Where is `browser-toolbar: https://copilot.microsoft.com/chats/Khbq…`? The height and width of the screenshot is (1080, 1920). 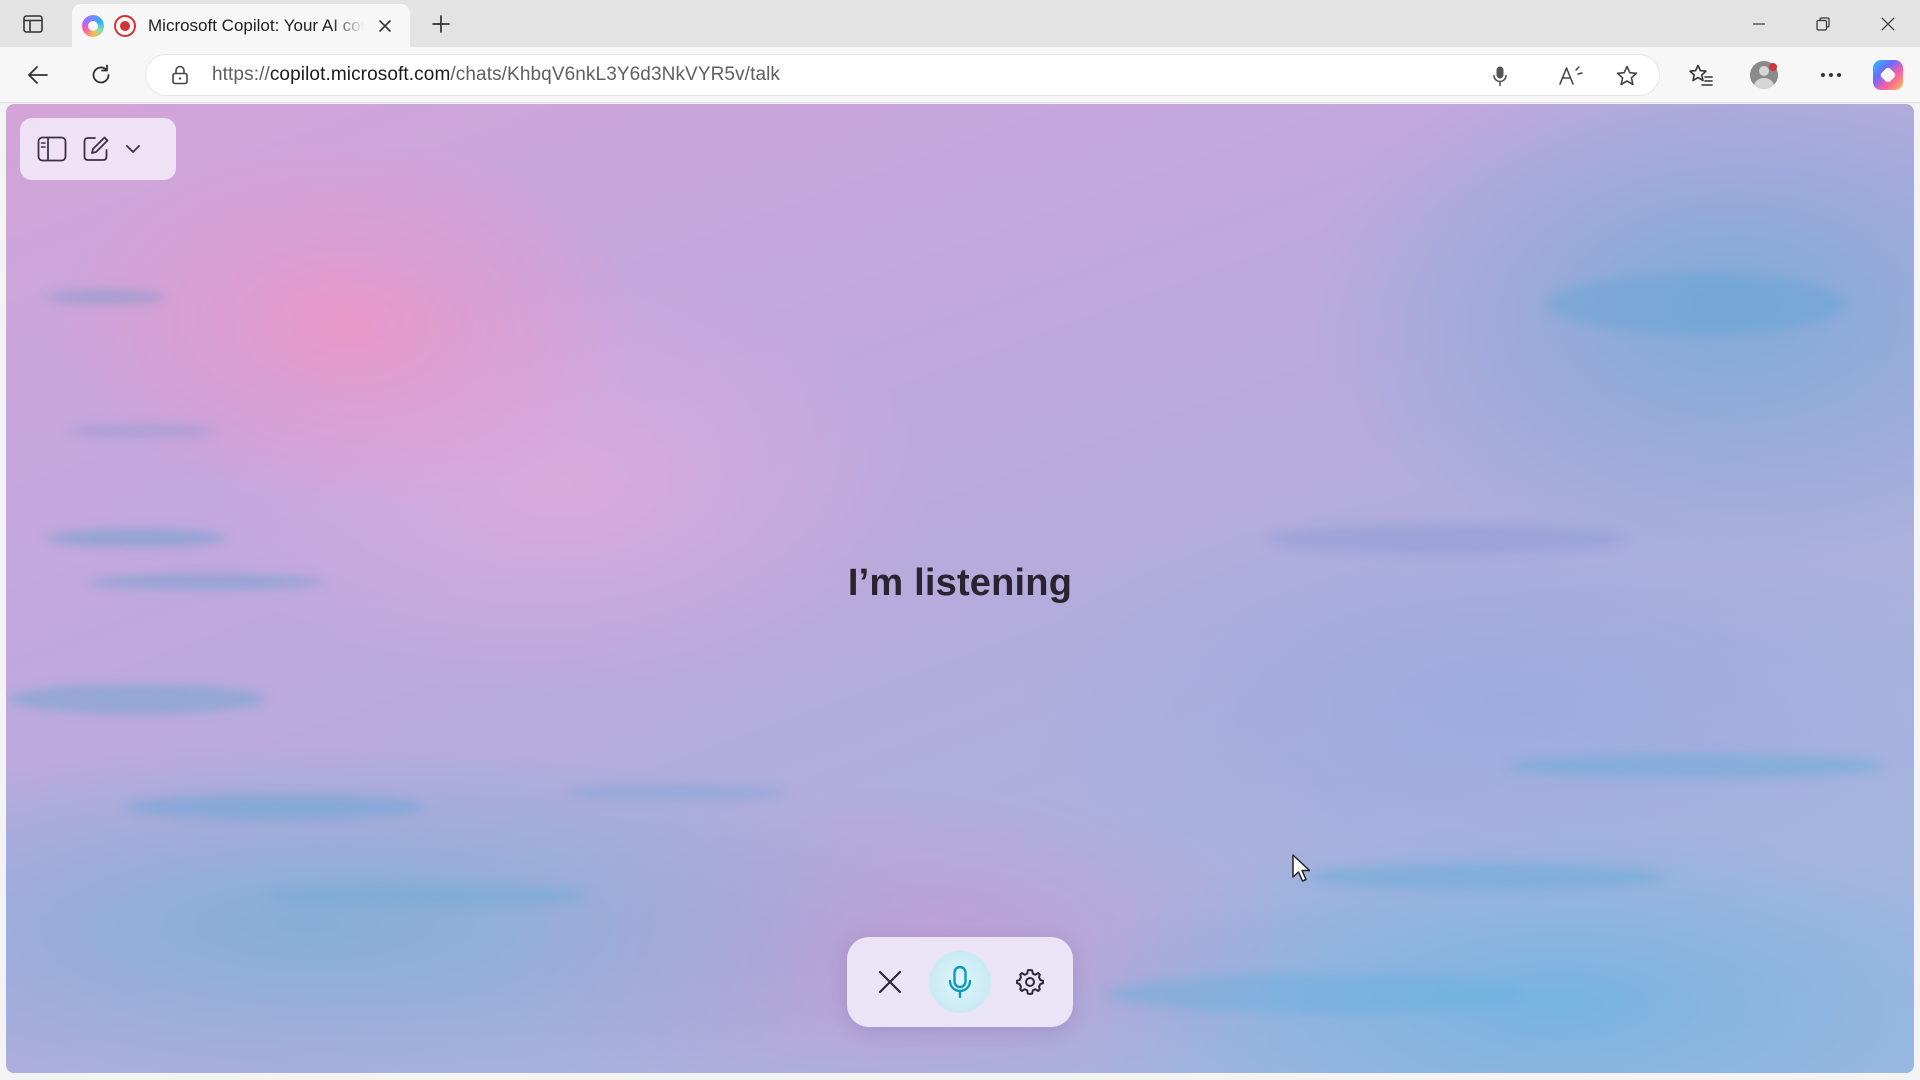
browser-toolbar: https://copilot.microsoft.com/chats/Khbq… is located at coordinates (960, 75).